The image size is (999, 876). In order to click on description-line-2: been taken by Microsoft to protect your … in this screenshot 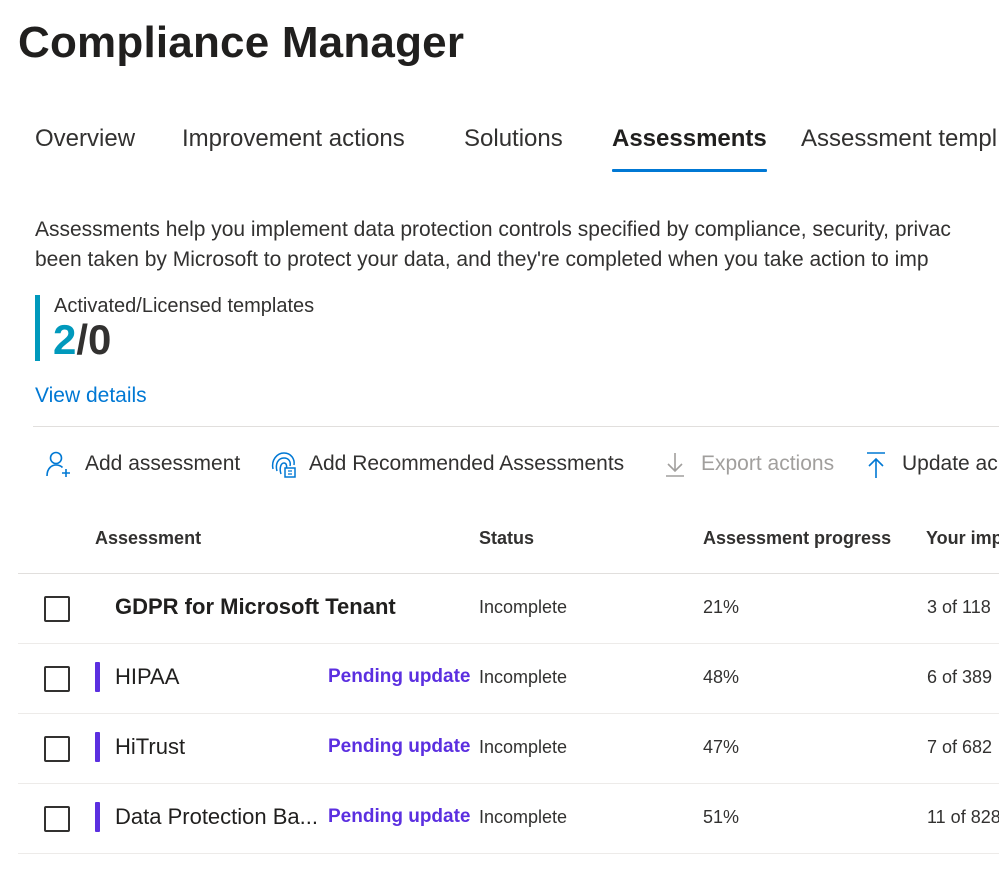, I will do `click(482, 259)`.